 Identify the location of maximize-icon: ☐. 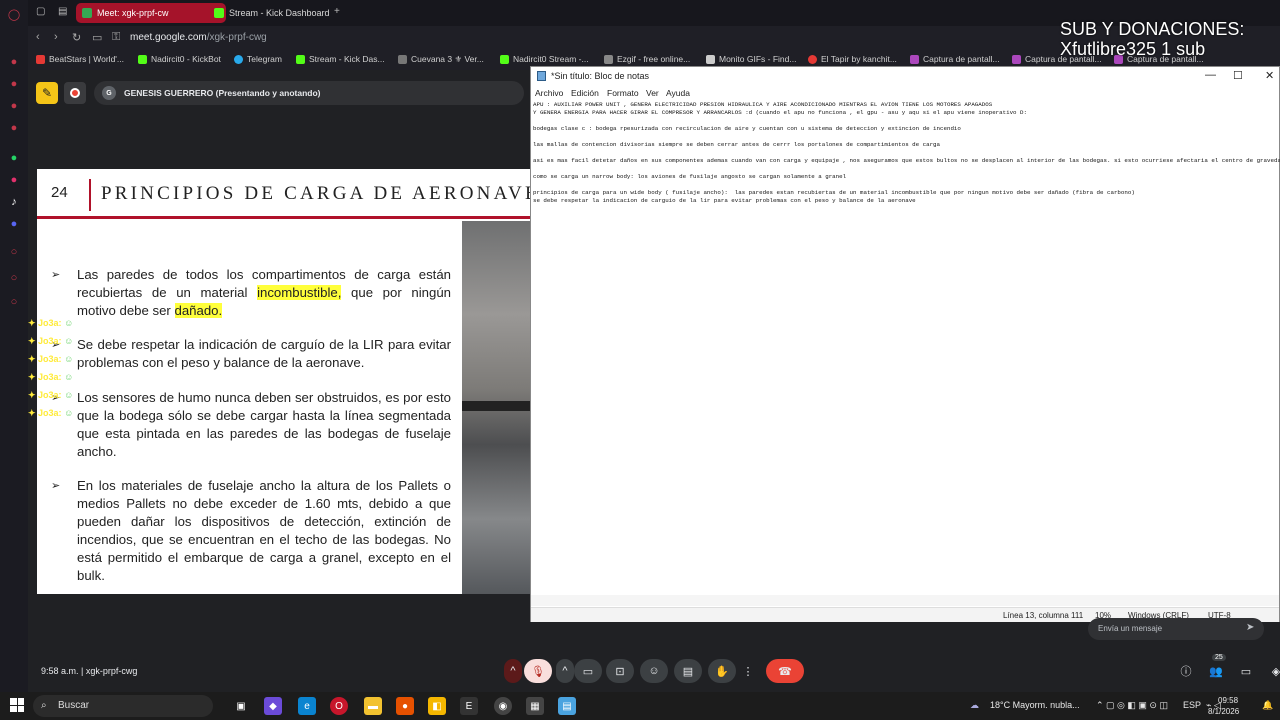
(1238, 75).